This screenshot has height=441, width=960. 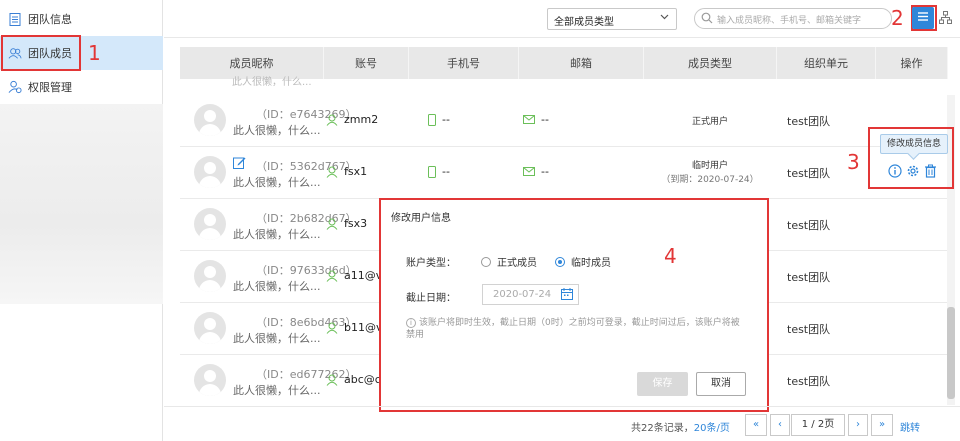 What do you see at coordinates (826, 63) in the screenshot?
I see `column-header-org-unit: 组织单元` at bounding box center [826, 63].